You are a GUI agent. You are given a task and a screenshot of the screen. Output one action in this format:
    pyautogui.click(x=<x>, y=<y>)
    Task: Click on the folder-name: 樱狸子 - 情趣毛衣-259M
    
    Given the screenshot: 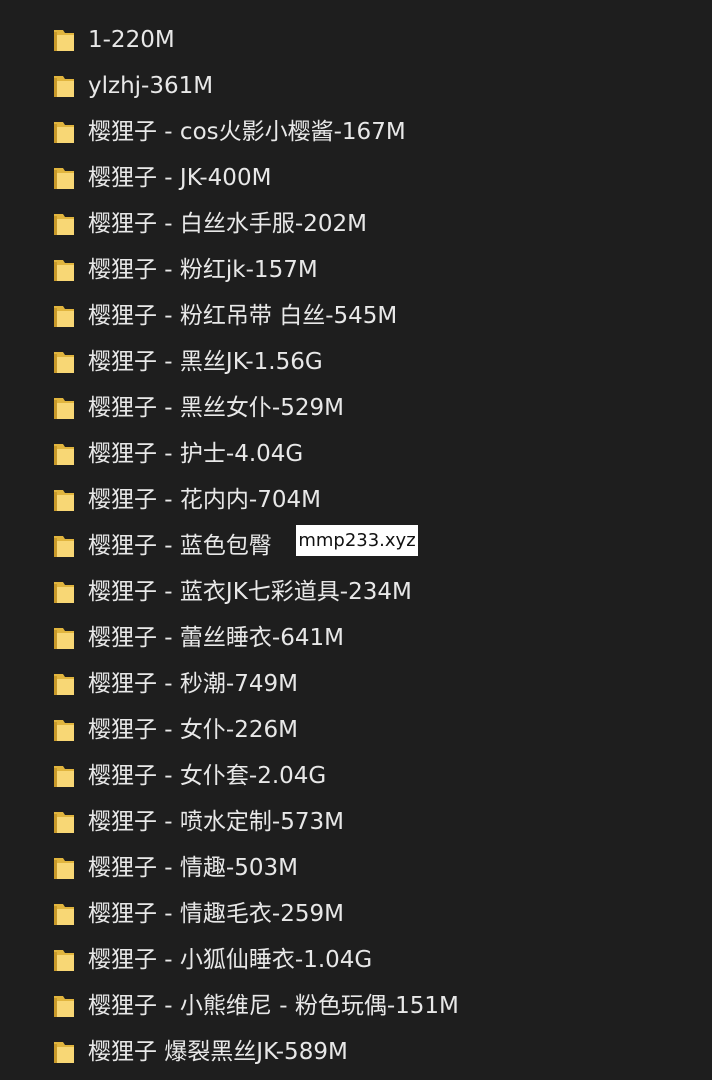 What is the action you would take?
    pyautogui.click(x=216, y=914)
    